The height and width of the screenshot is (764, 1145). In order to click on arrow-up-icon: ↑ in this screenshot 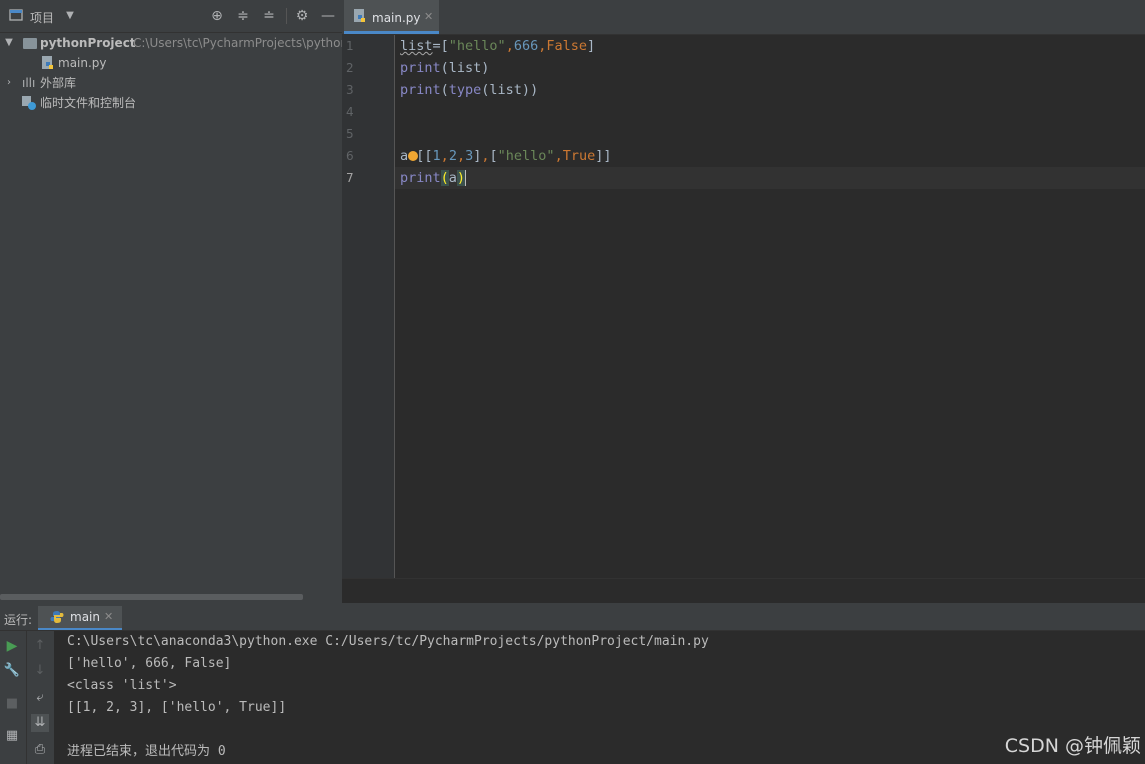, I will do `click(40, 646)`.